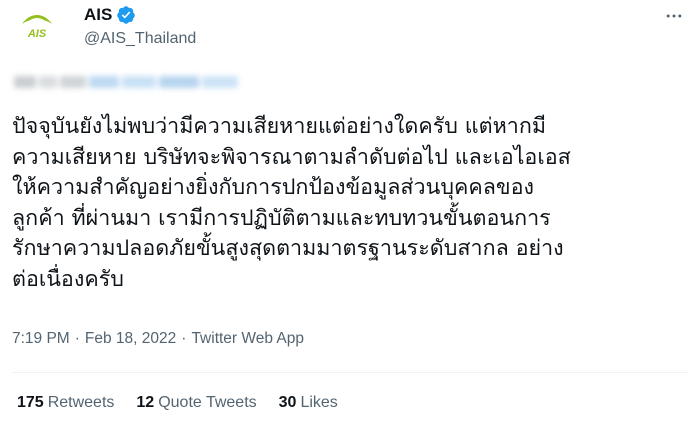  I want to click on tweet-metadata: 7:19 PM · Feb 18, 2022 · Twitter Web App, so click(158, 339).